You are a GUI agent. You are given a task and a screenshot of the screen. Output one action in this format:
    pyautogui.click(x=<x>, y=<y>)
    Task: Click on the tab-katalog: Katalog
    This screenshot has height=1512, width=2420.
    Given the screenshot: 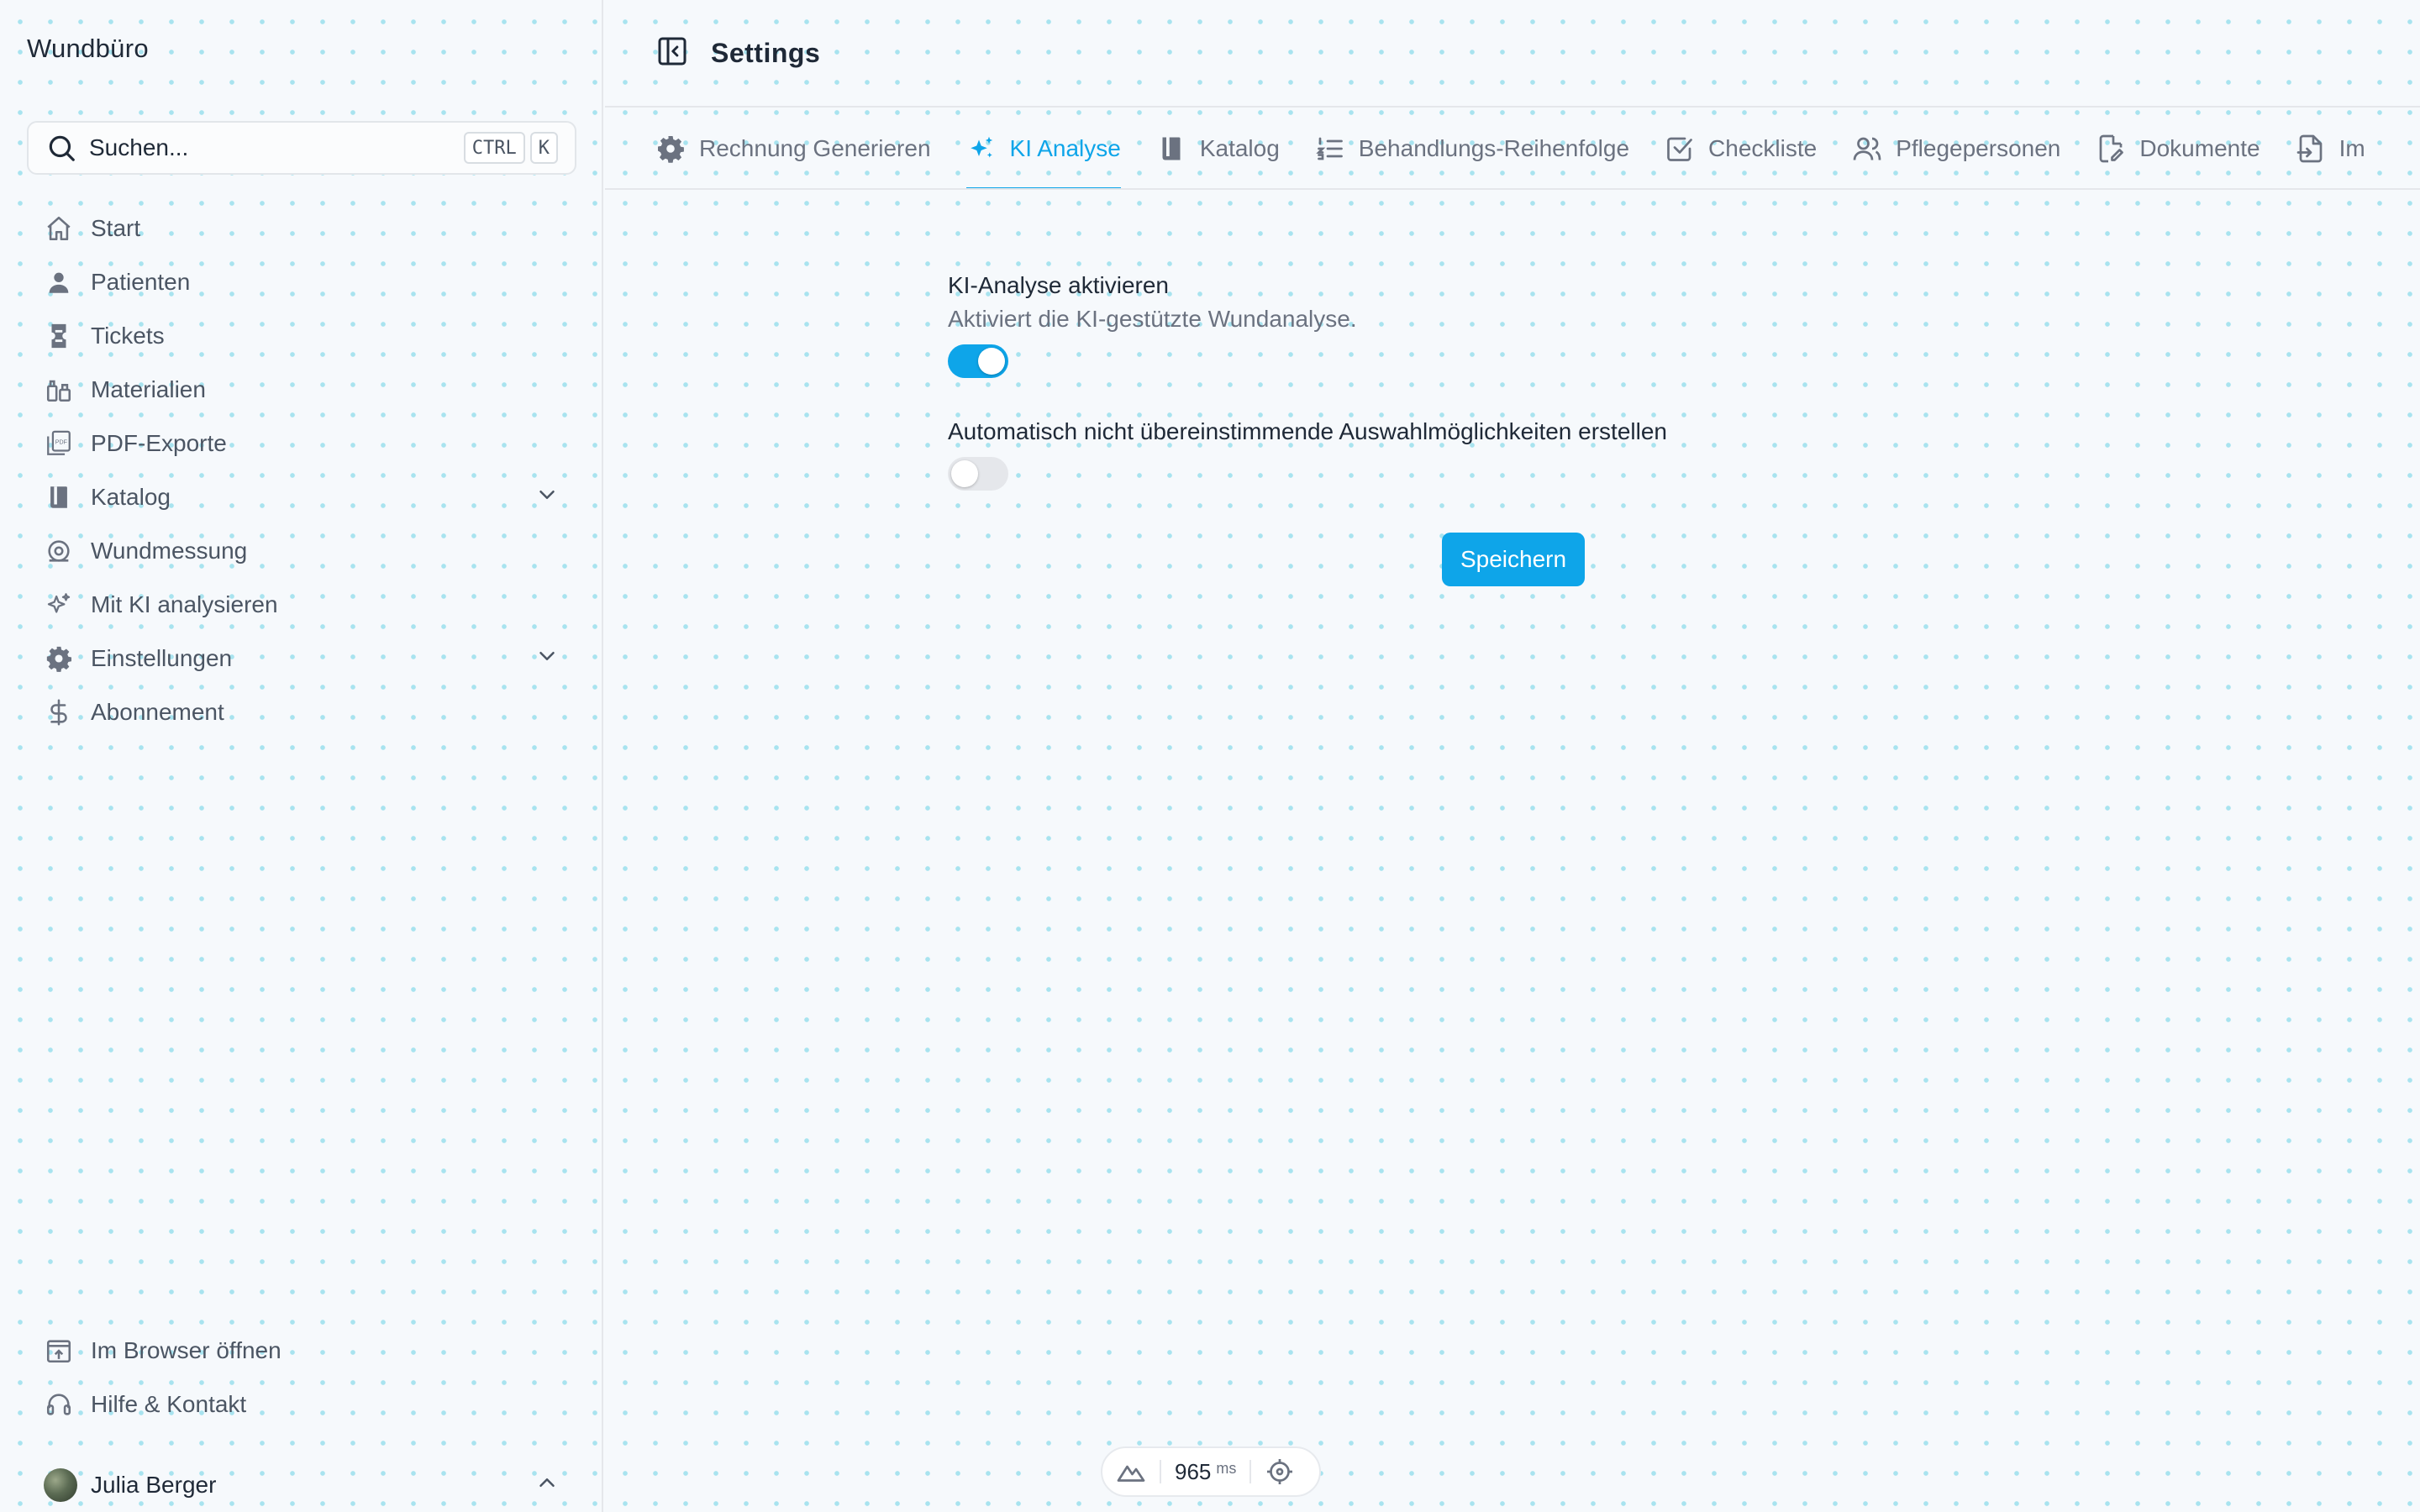 What is the action you would take?
    pyautogui.click(x=1218, y=148)
    